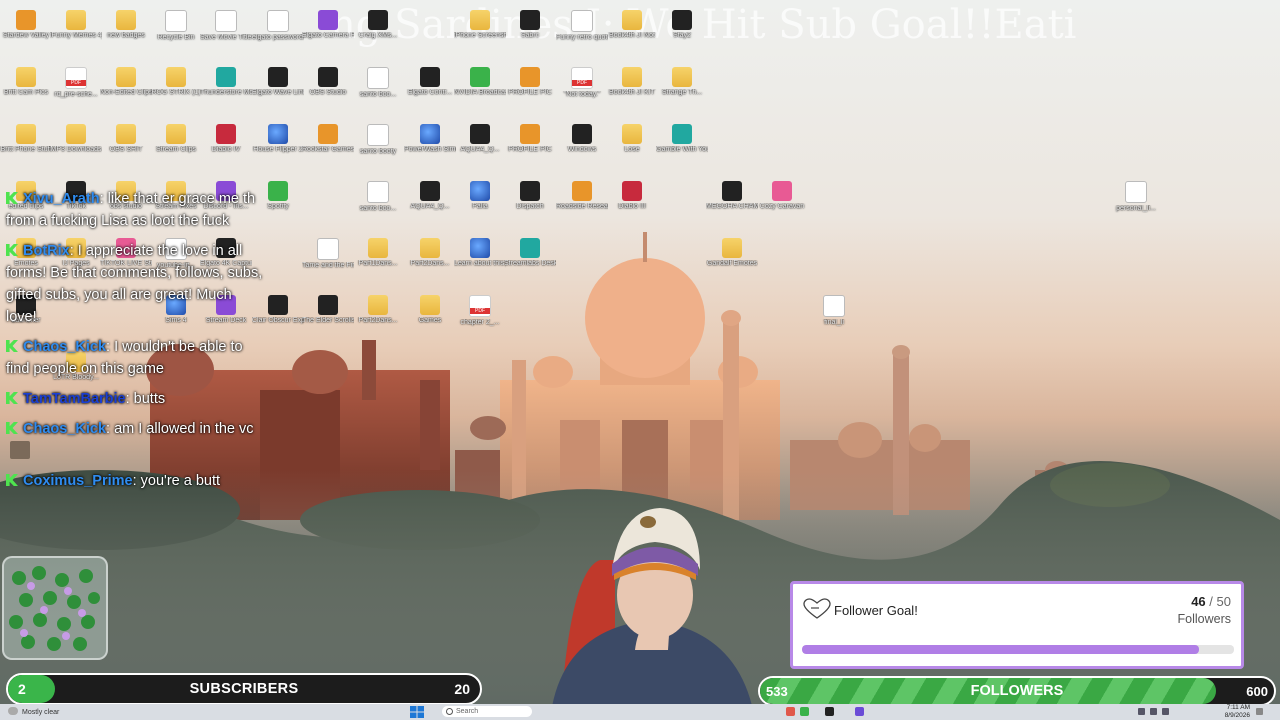  I want to click on desktop-icon: MP3 Downloads, so click(76, 139).